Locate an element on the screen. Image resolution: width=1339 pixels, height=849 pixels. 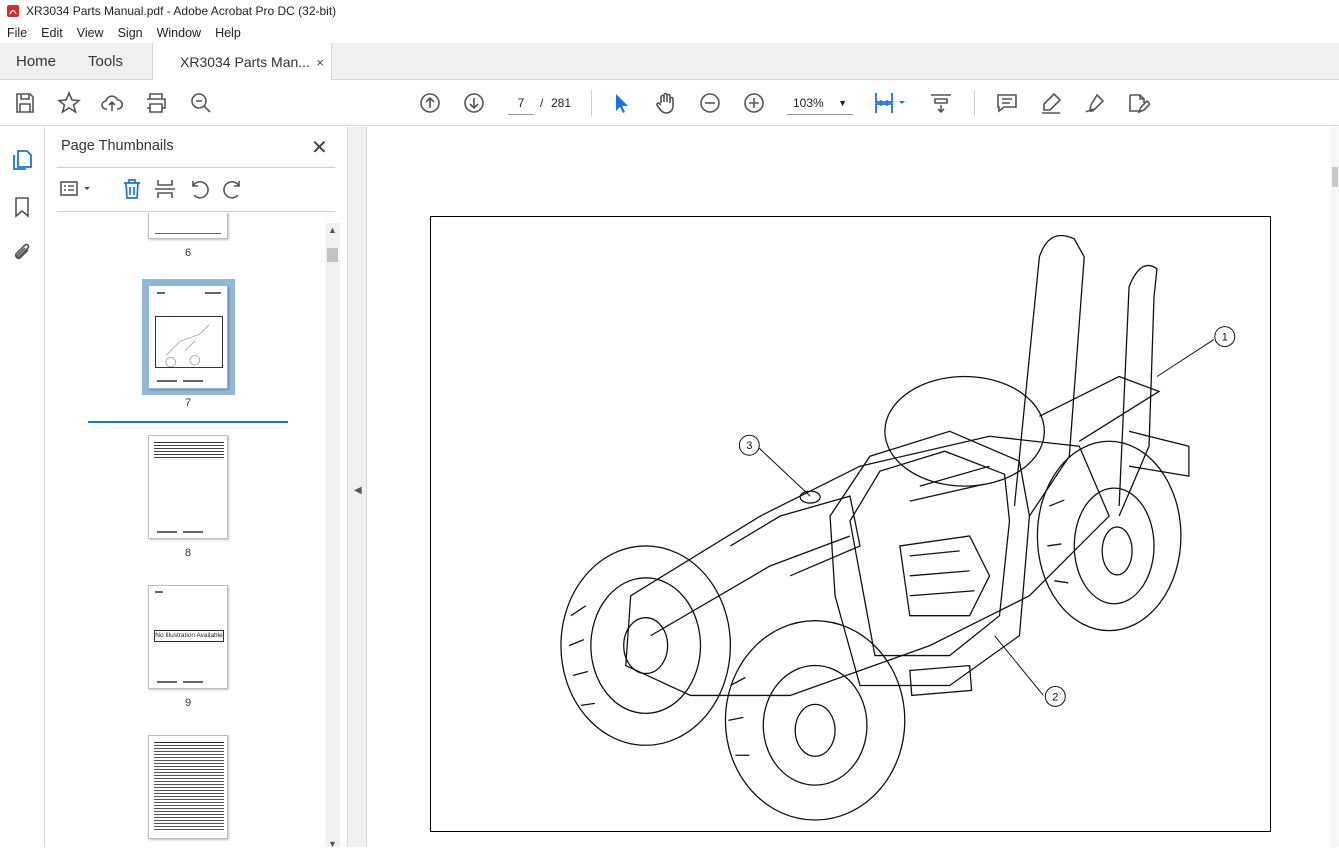
next-page-icon is located at coordinates (474, 103).